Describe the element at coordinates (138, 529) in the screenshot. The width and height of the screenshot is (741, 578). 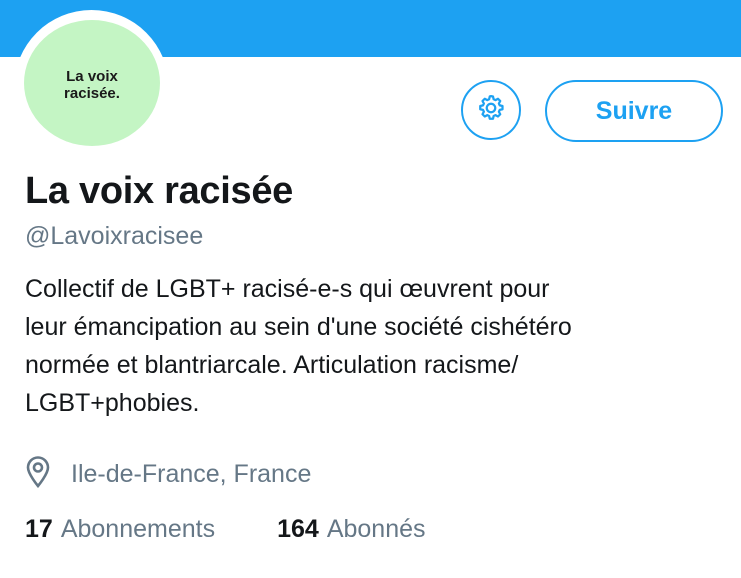
I see `following-label: Abonnements` at that location.